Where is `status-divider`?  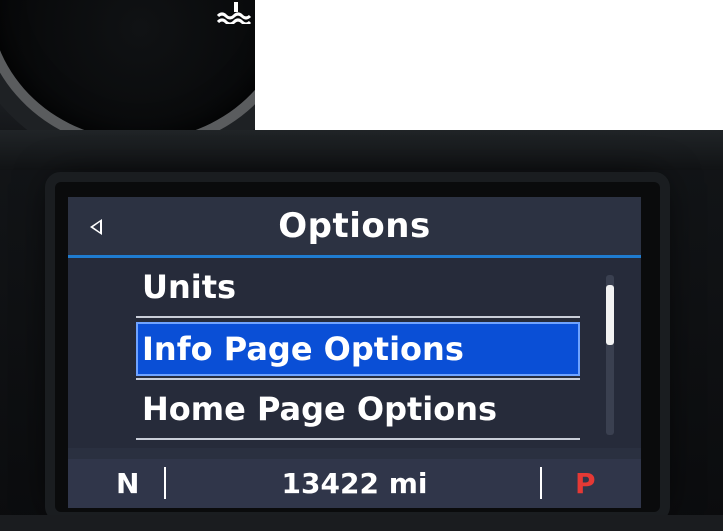
status-divider is located at coordinates (541, 483).